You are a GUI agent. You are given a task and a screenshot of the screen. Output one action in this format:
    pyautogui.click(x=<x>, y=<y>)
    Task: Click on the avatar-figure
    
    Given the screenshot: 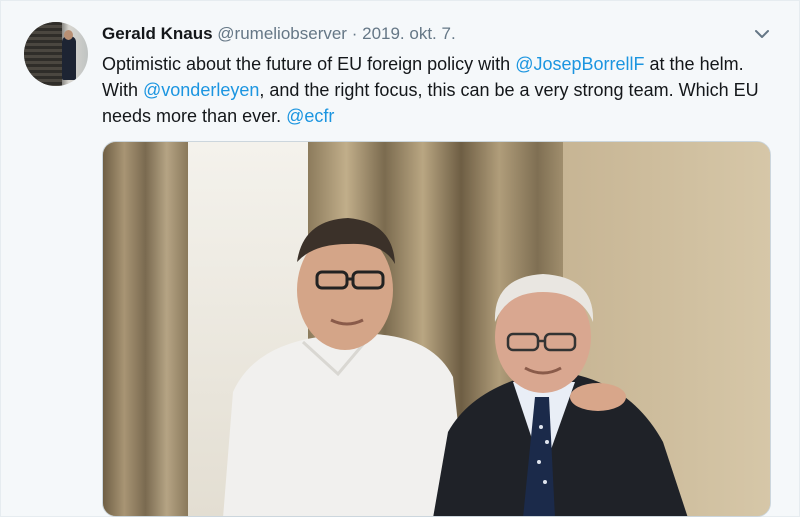 What is the action you would take?
    pyautogui.click(x=69, y=58)
    